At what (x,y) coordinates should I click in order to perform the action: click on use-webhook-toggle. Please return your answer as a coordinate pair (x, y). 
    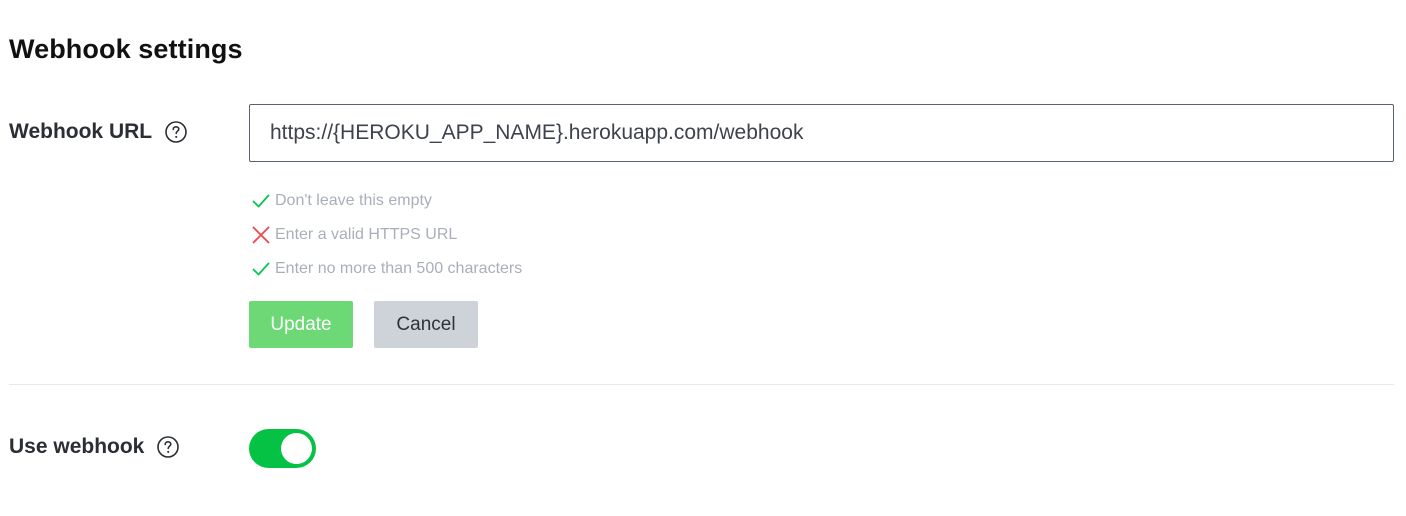
    Looking at the image, I should click on (282, 448).